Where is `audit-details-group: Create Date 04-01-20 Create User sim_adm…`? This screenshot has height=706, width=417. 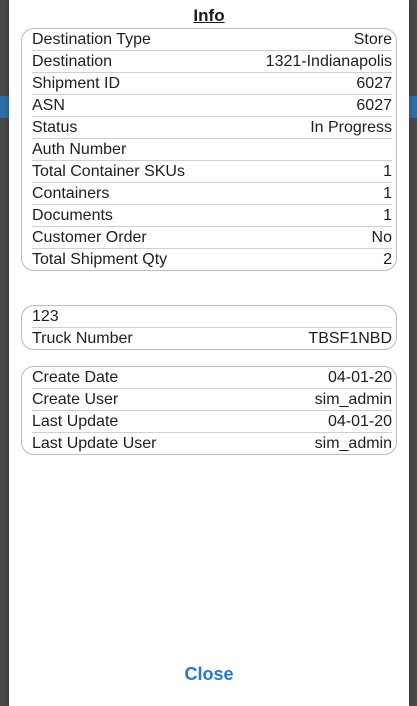
audit-details-group: Create Date 04-01-20 Create User sim_adm… is located at coordinates (209, 410).